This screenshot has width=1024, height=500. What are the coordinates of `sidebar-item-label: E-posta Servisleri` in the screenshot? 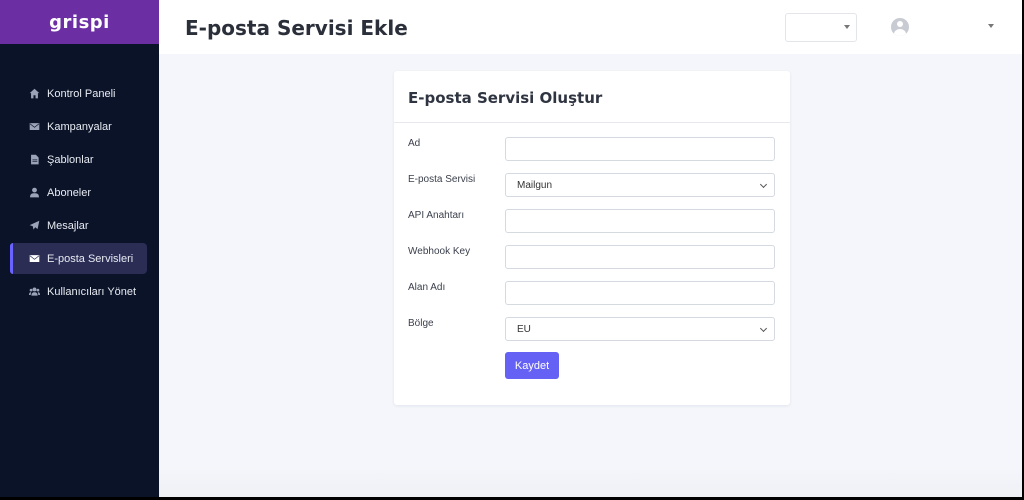 It's located at (90, 258).